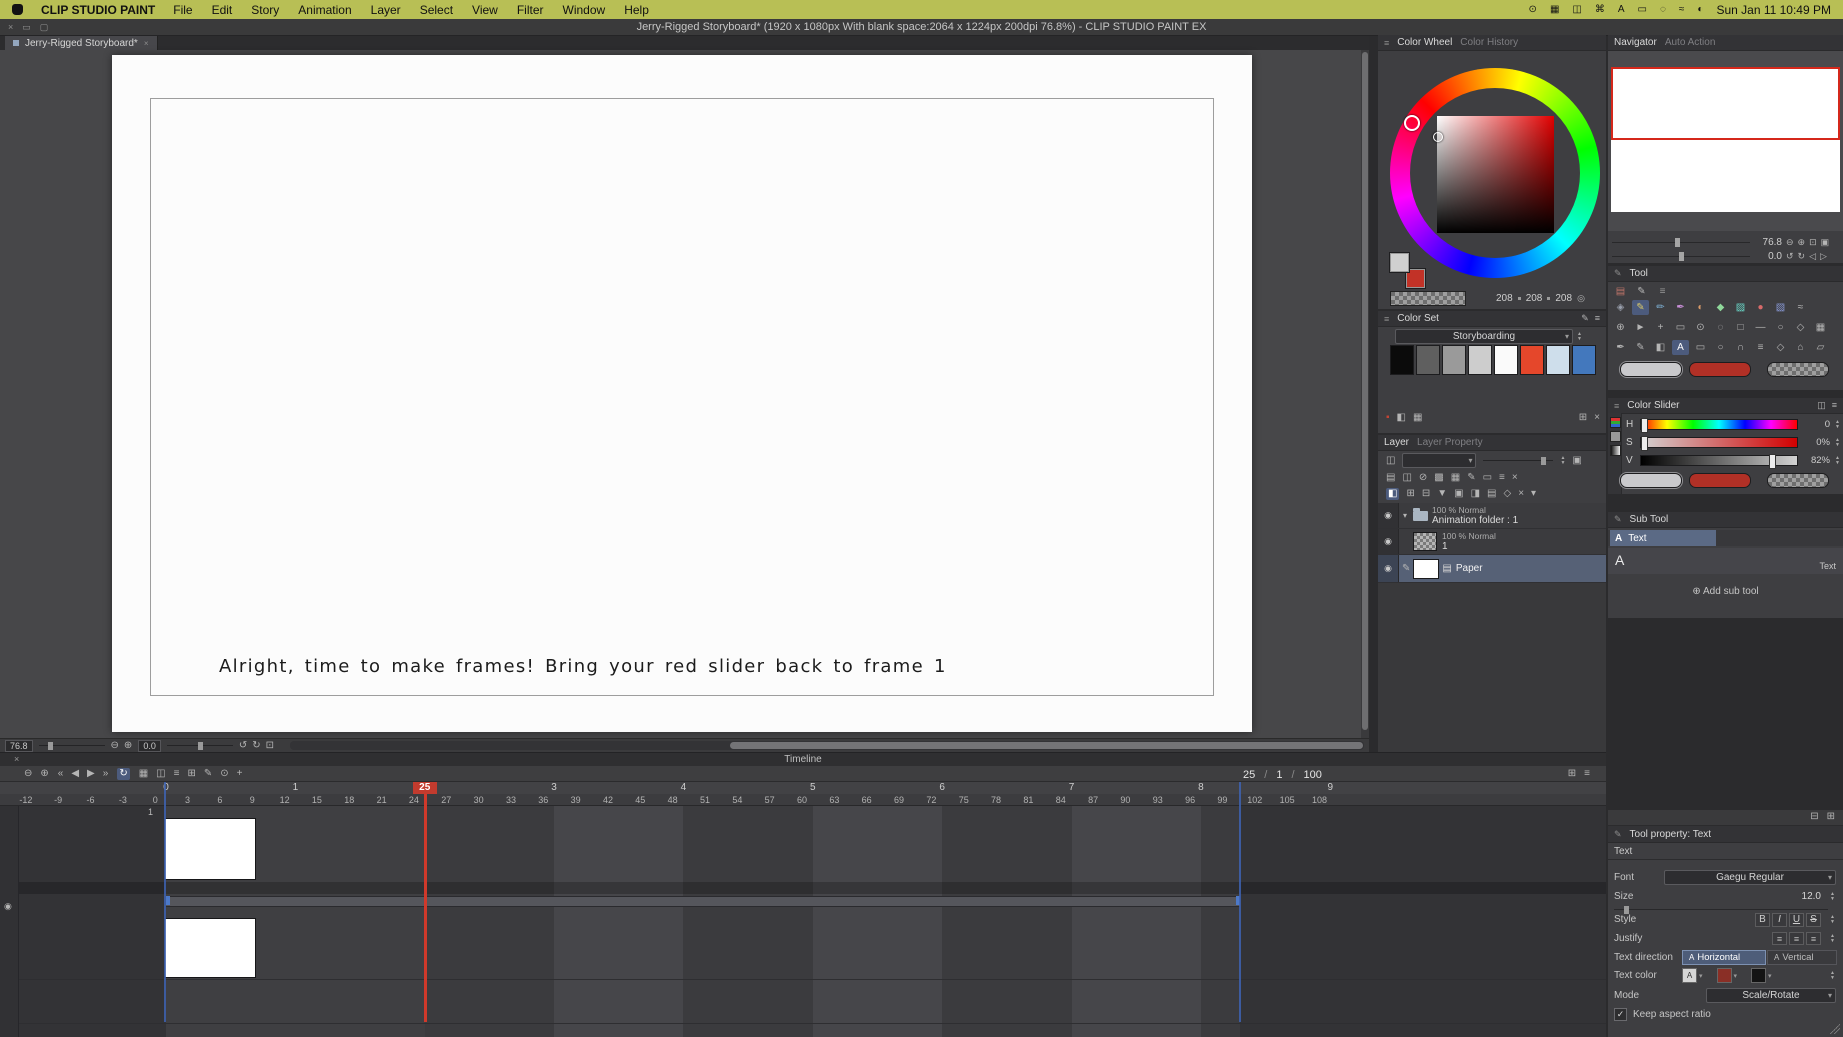 This screenshot has height=1037, width=1843. Describe the element at coordinates (146, 43) in the screenshot. I see `close-tab-icon: ×` at that location.